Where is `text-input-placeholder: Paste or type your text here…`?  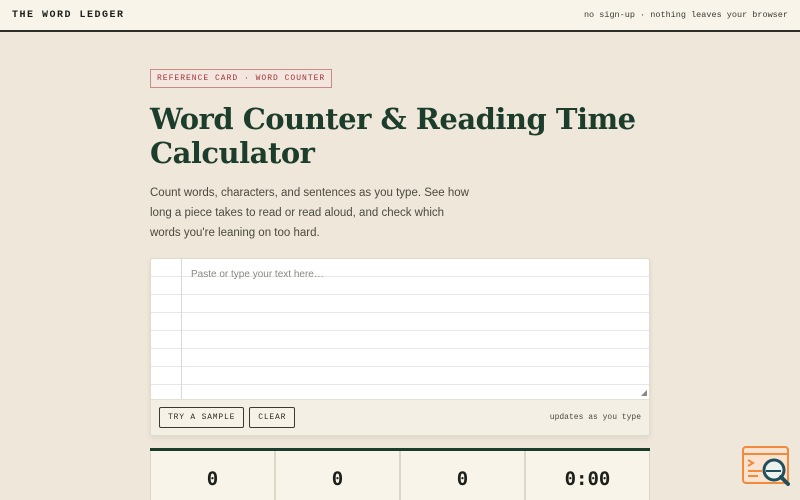 text-input-placeholder: Paste or type your text here… is located at coordinates (416, 331).